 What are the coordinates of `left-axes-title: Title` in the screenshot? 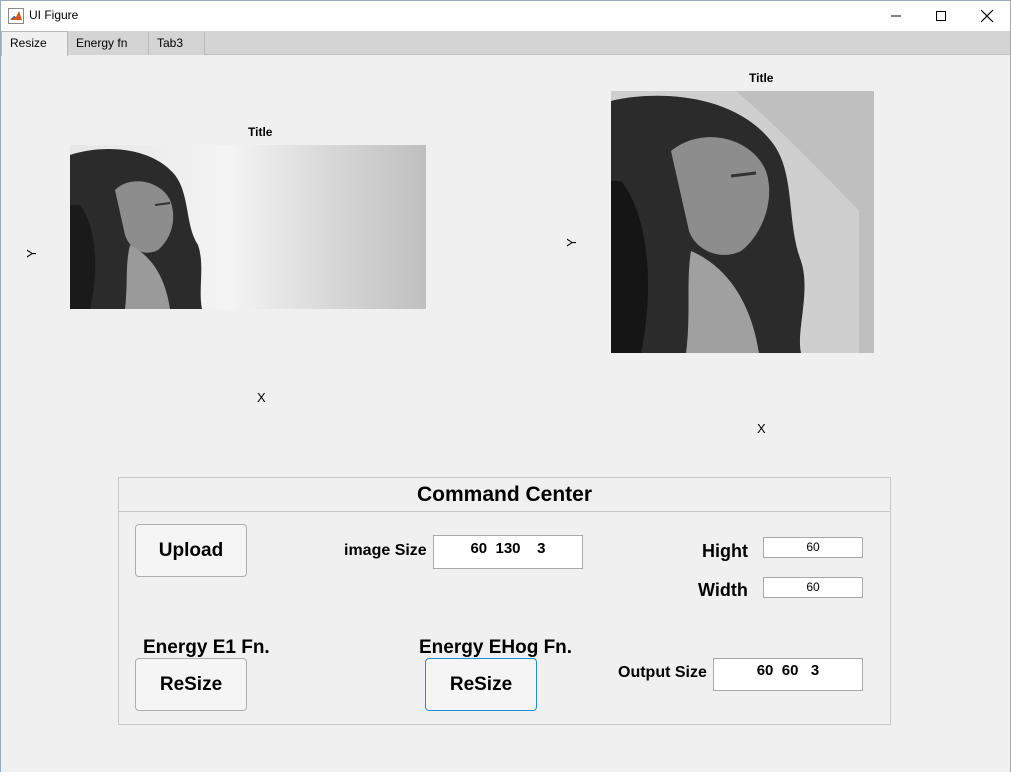 It's located at (260, 132).